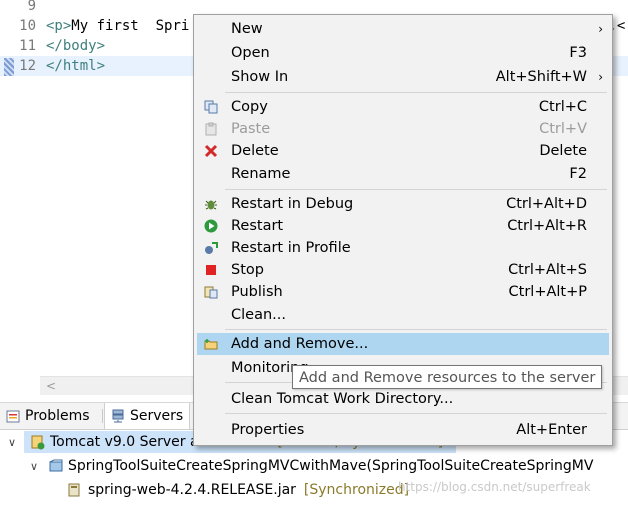  Describe the element at coordinates (211, 107) in the screenshot. I see `copy-icon` at that location.